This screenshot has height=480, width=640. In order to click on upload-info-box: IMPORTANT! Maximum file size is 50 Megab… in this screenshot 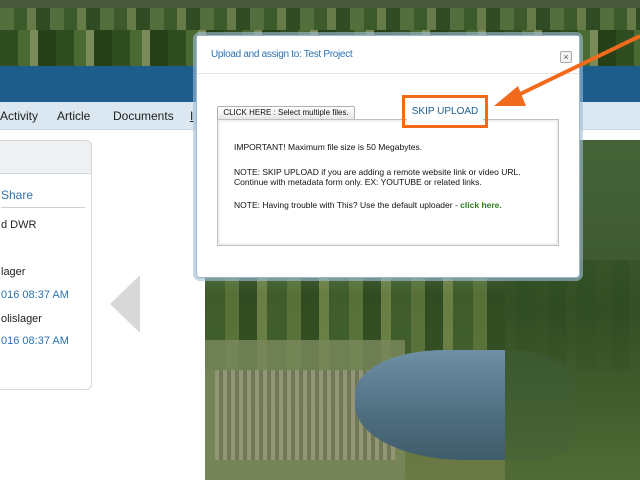, I will do `click(388, 182)`.